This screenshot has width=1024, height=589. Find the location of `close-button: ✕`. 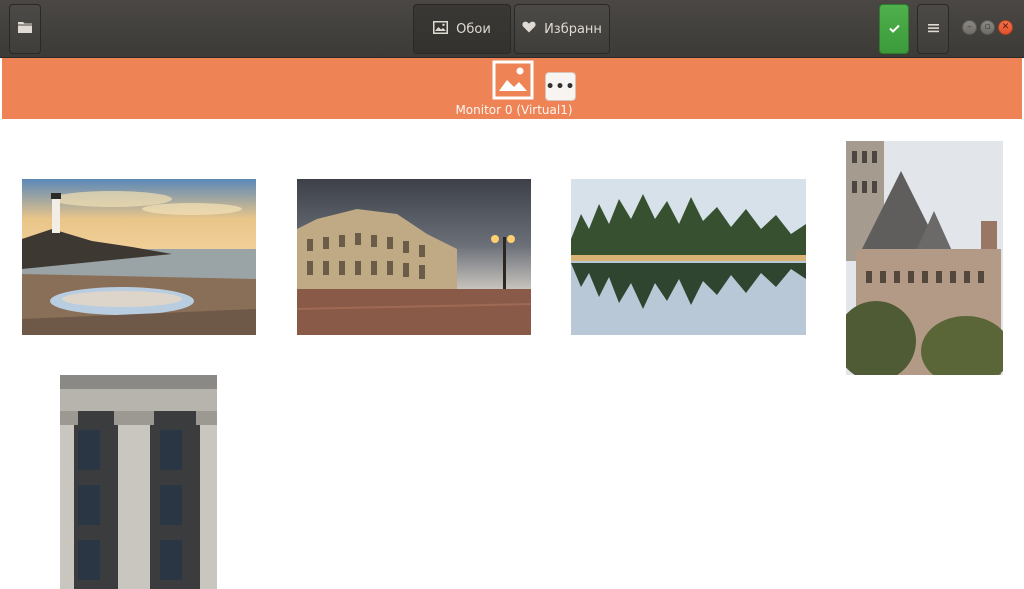

close-button: ✕ is located at coordinates (1005, 27).